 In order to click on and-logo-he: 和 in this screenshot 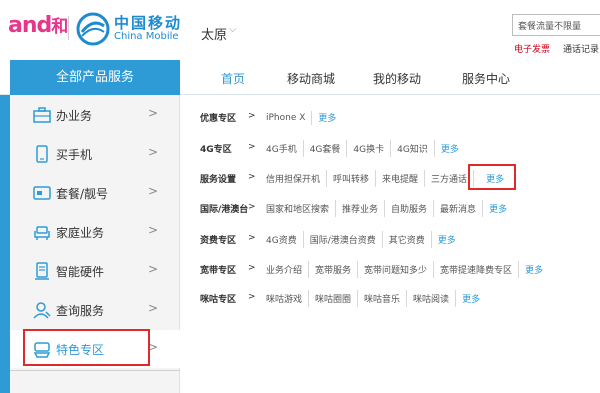, I will do `click(59, 27)`.